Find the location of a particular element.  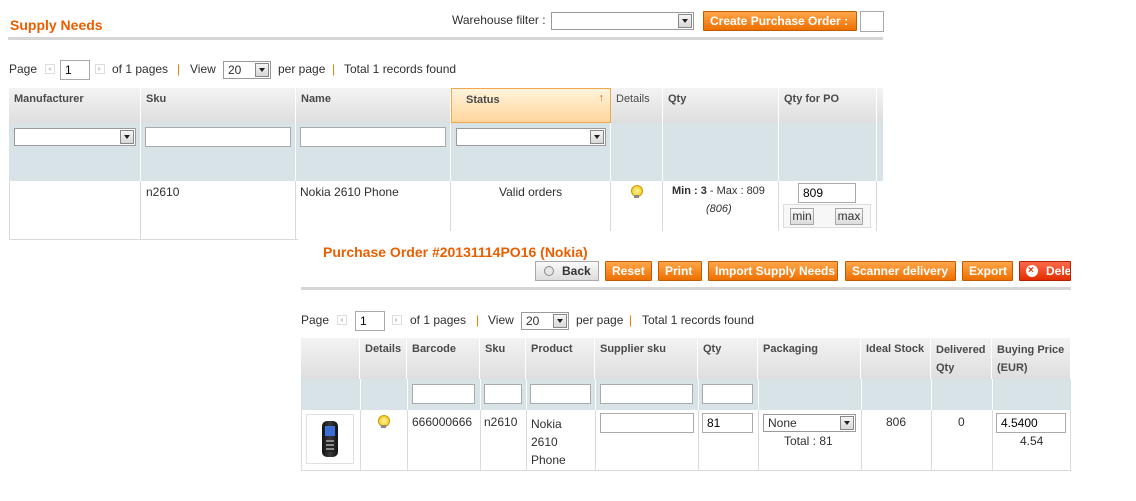

col-manufacturer: Manufacturer is located at coordinates (75, 105).